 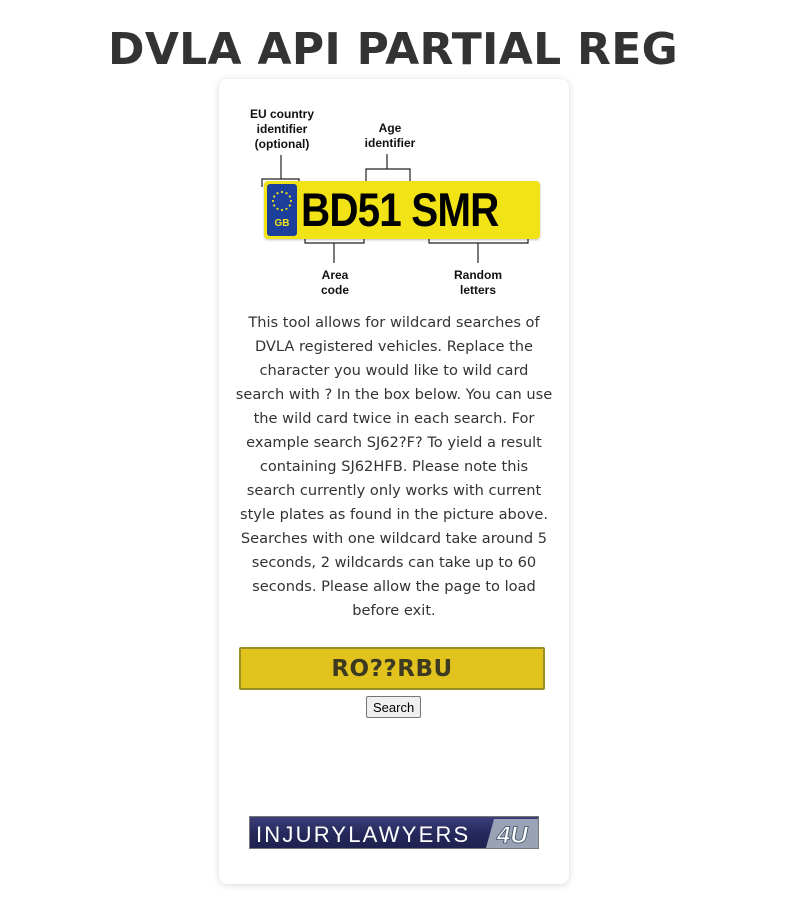 I want to click on search-button: Search, so click(x=394, y=707).